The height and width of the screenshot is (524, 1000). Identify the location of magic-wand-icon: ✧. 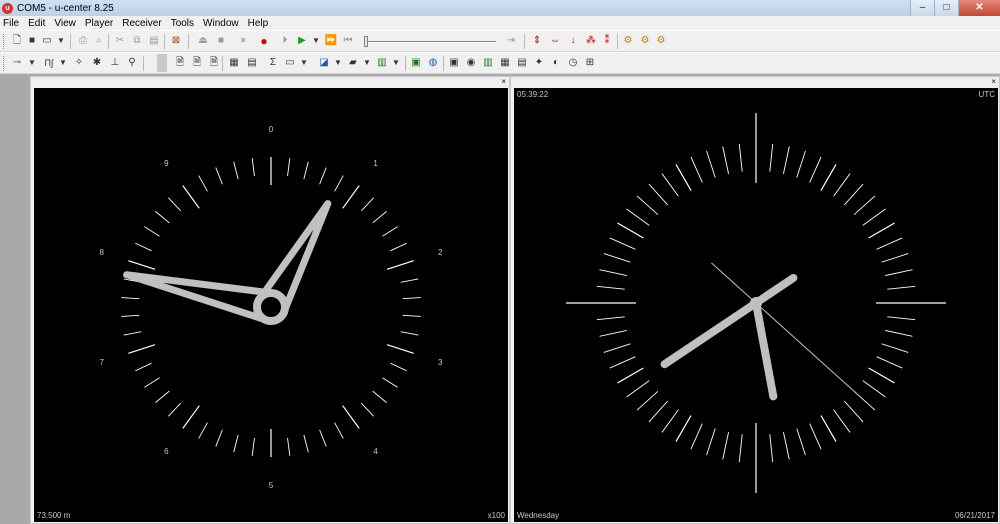
(79, 63).